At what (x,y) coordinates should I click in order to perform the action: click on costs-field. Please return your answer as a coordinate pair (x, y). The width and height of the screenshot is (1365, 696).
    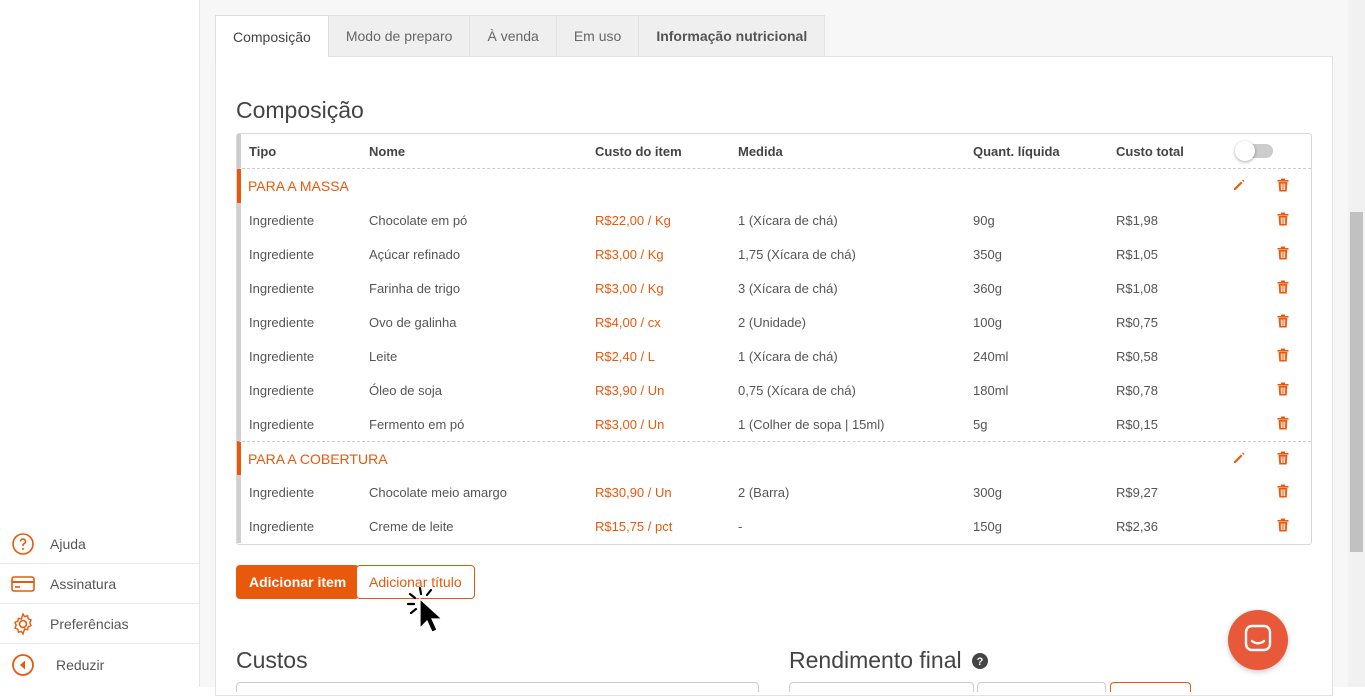
    Looking at the image, I should click on (497, 687).